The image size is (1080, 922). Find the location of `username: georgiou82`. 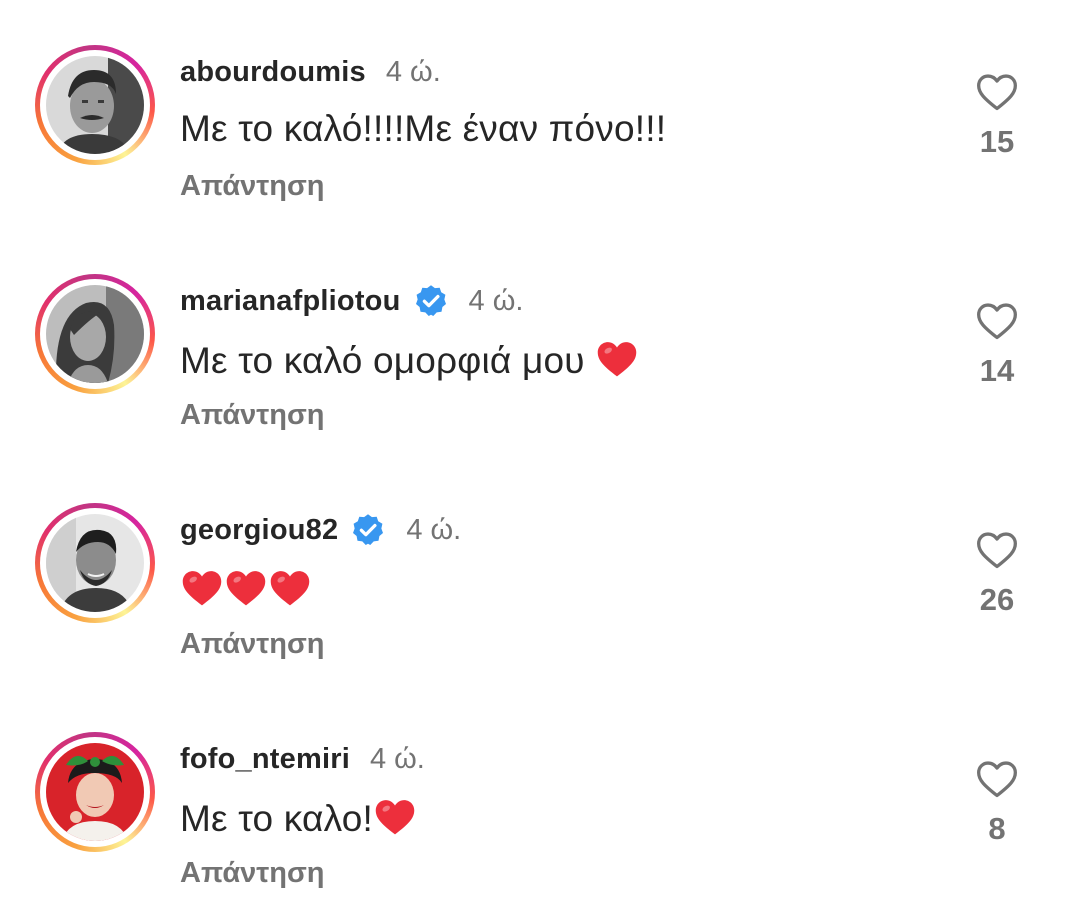

username: georgiou82 is located at coordinates (259, 530).